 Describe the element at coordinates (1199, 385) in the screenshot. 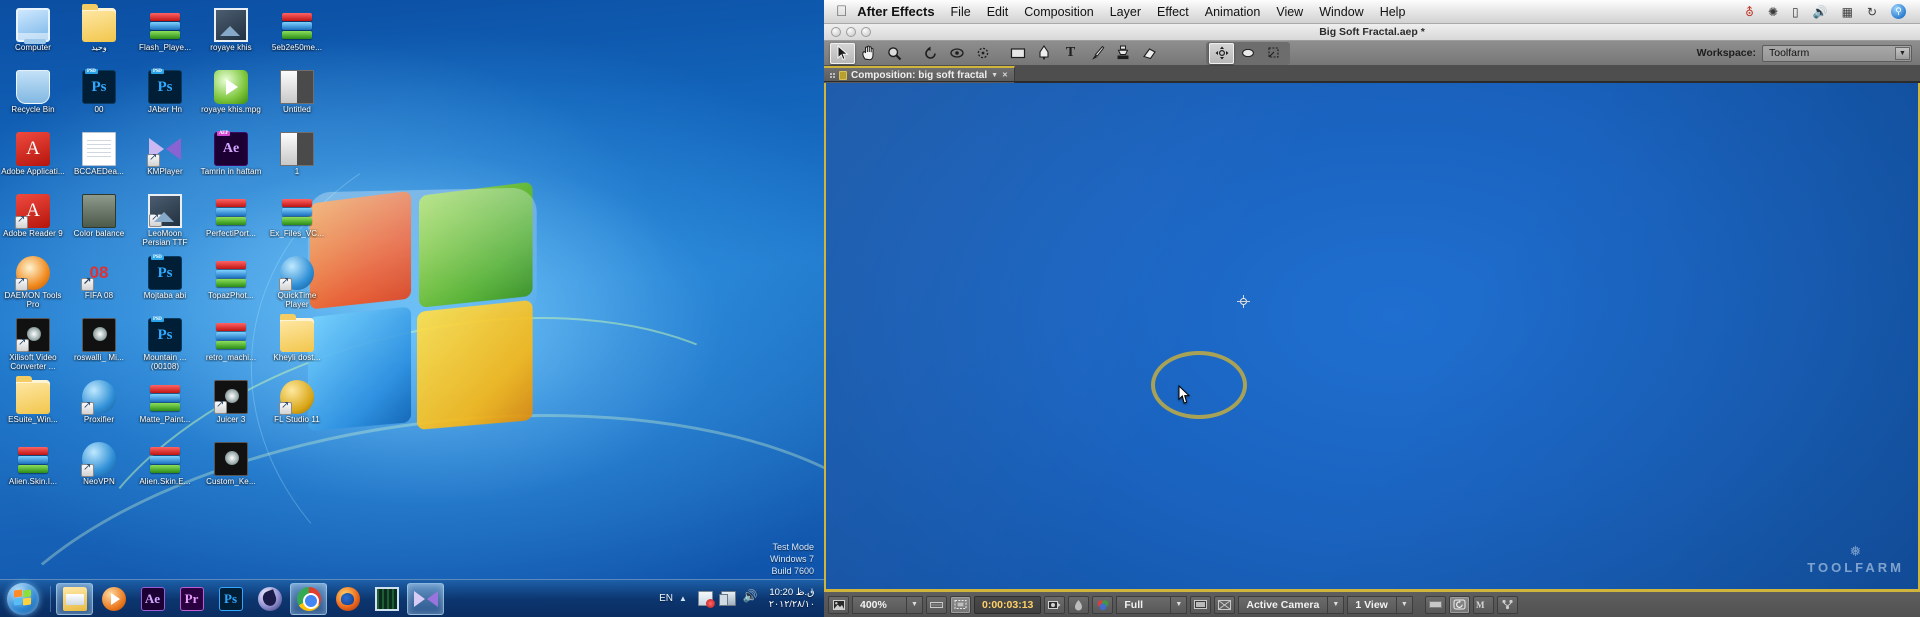

I see `ellipse-mask-shape` at that location.